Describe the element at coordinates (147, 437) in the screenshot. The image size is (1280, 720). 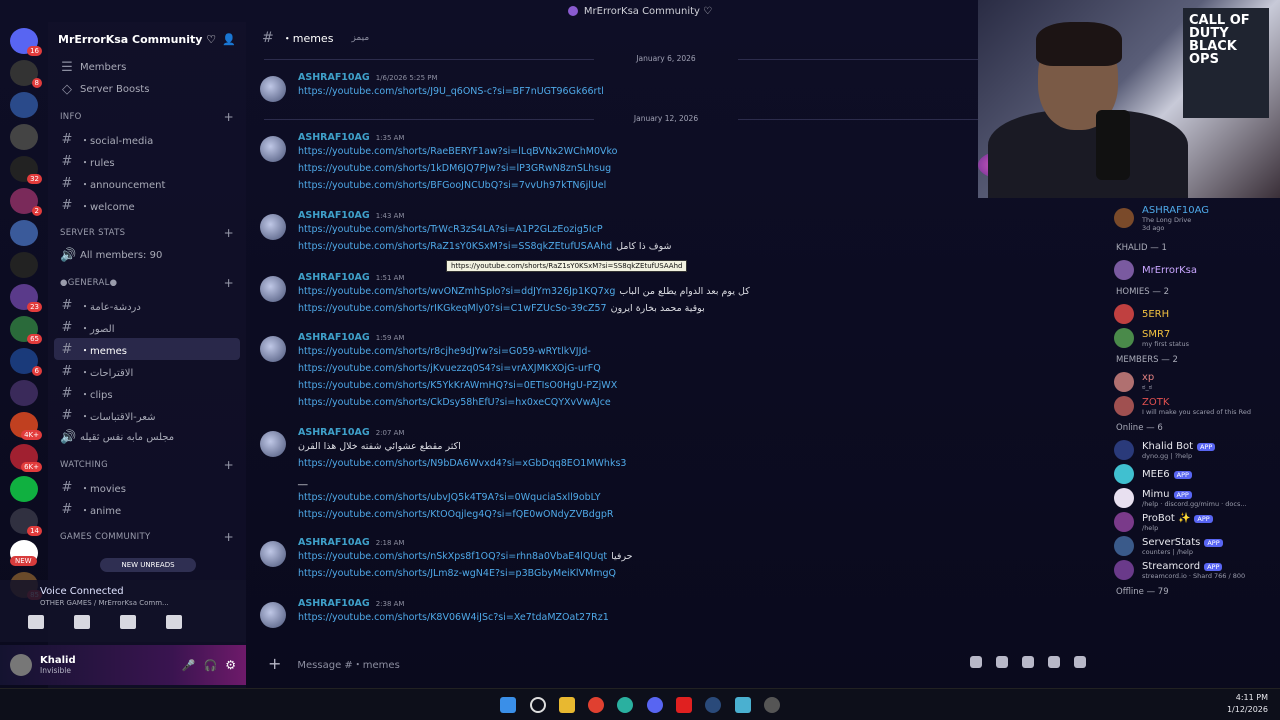
I see `channel-item: 🔊 مجلس مابه نفس ثقيله` at that location.